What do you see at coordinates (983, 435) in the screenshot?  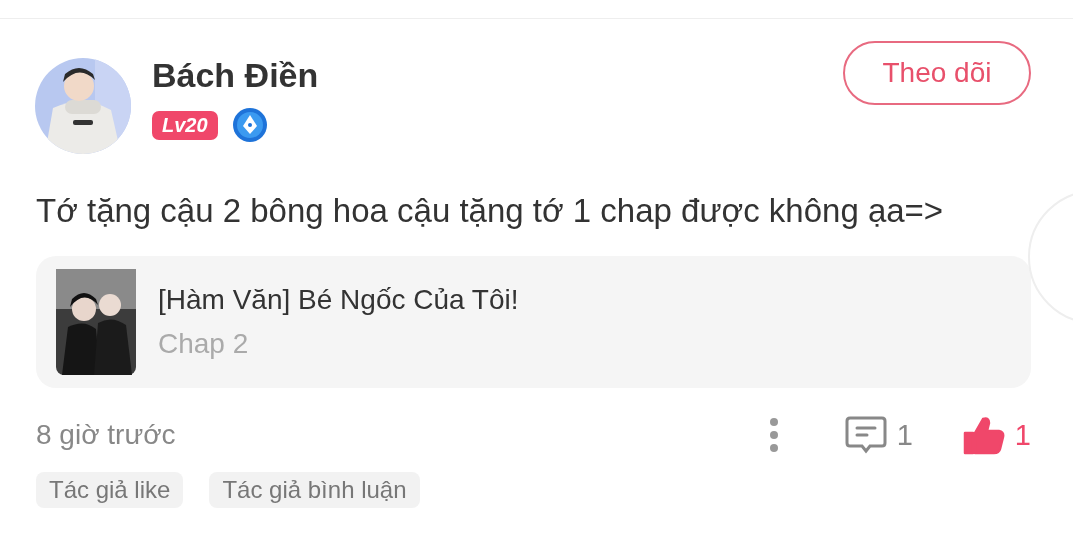 I see `thumbs-up-icon` at bounding box center [983, 435].